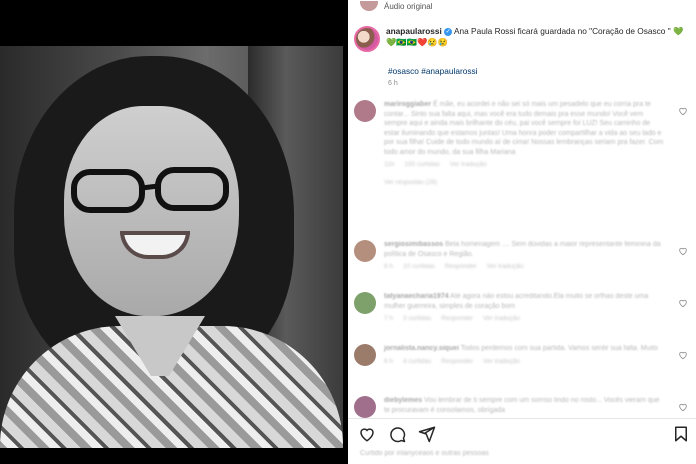  Describe the element at coordinates (417, 319) in the screenshot. I see `comment-meta-item: 3 curtidas` at that location.